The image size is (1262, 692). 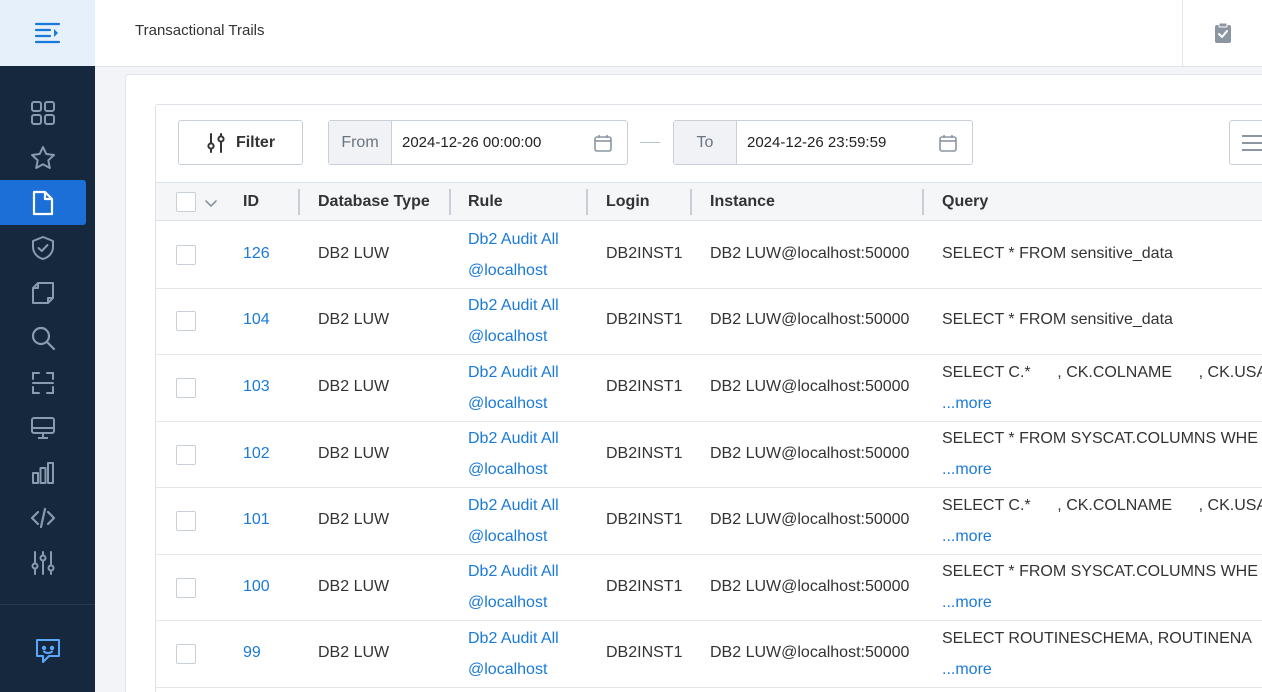 I want to click on sidebar, so click(x=47, y=346).